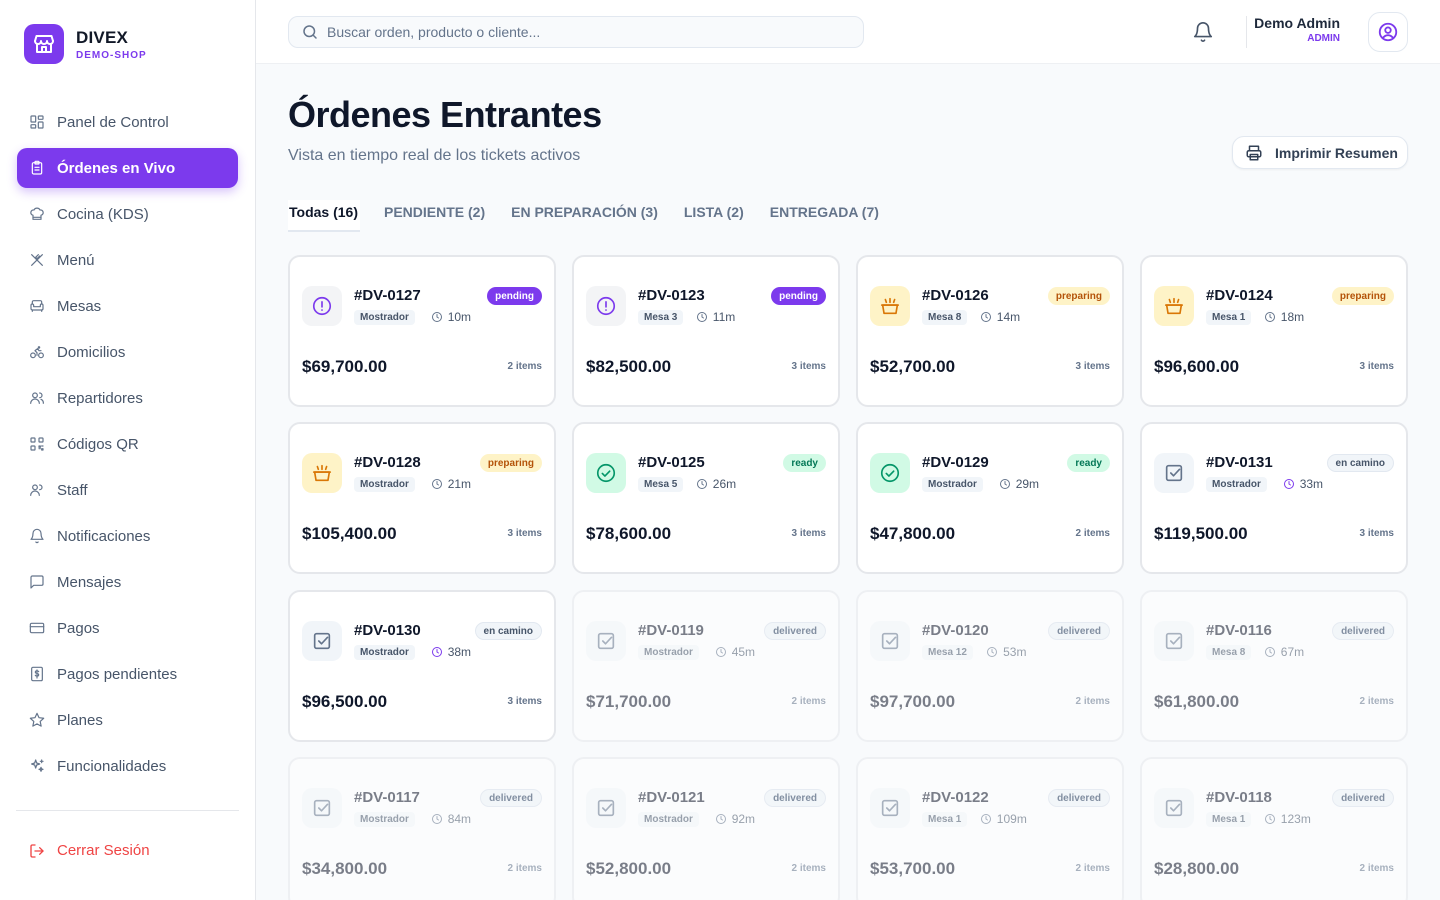 The height and width of the screenshot is (900, 1440). I want to click on sidebar-item: Funcionalidades, so click(127, 766).